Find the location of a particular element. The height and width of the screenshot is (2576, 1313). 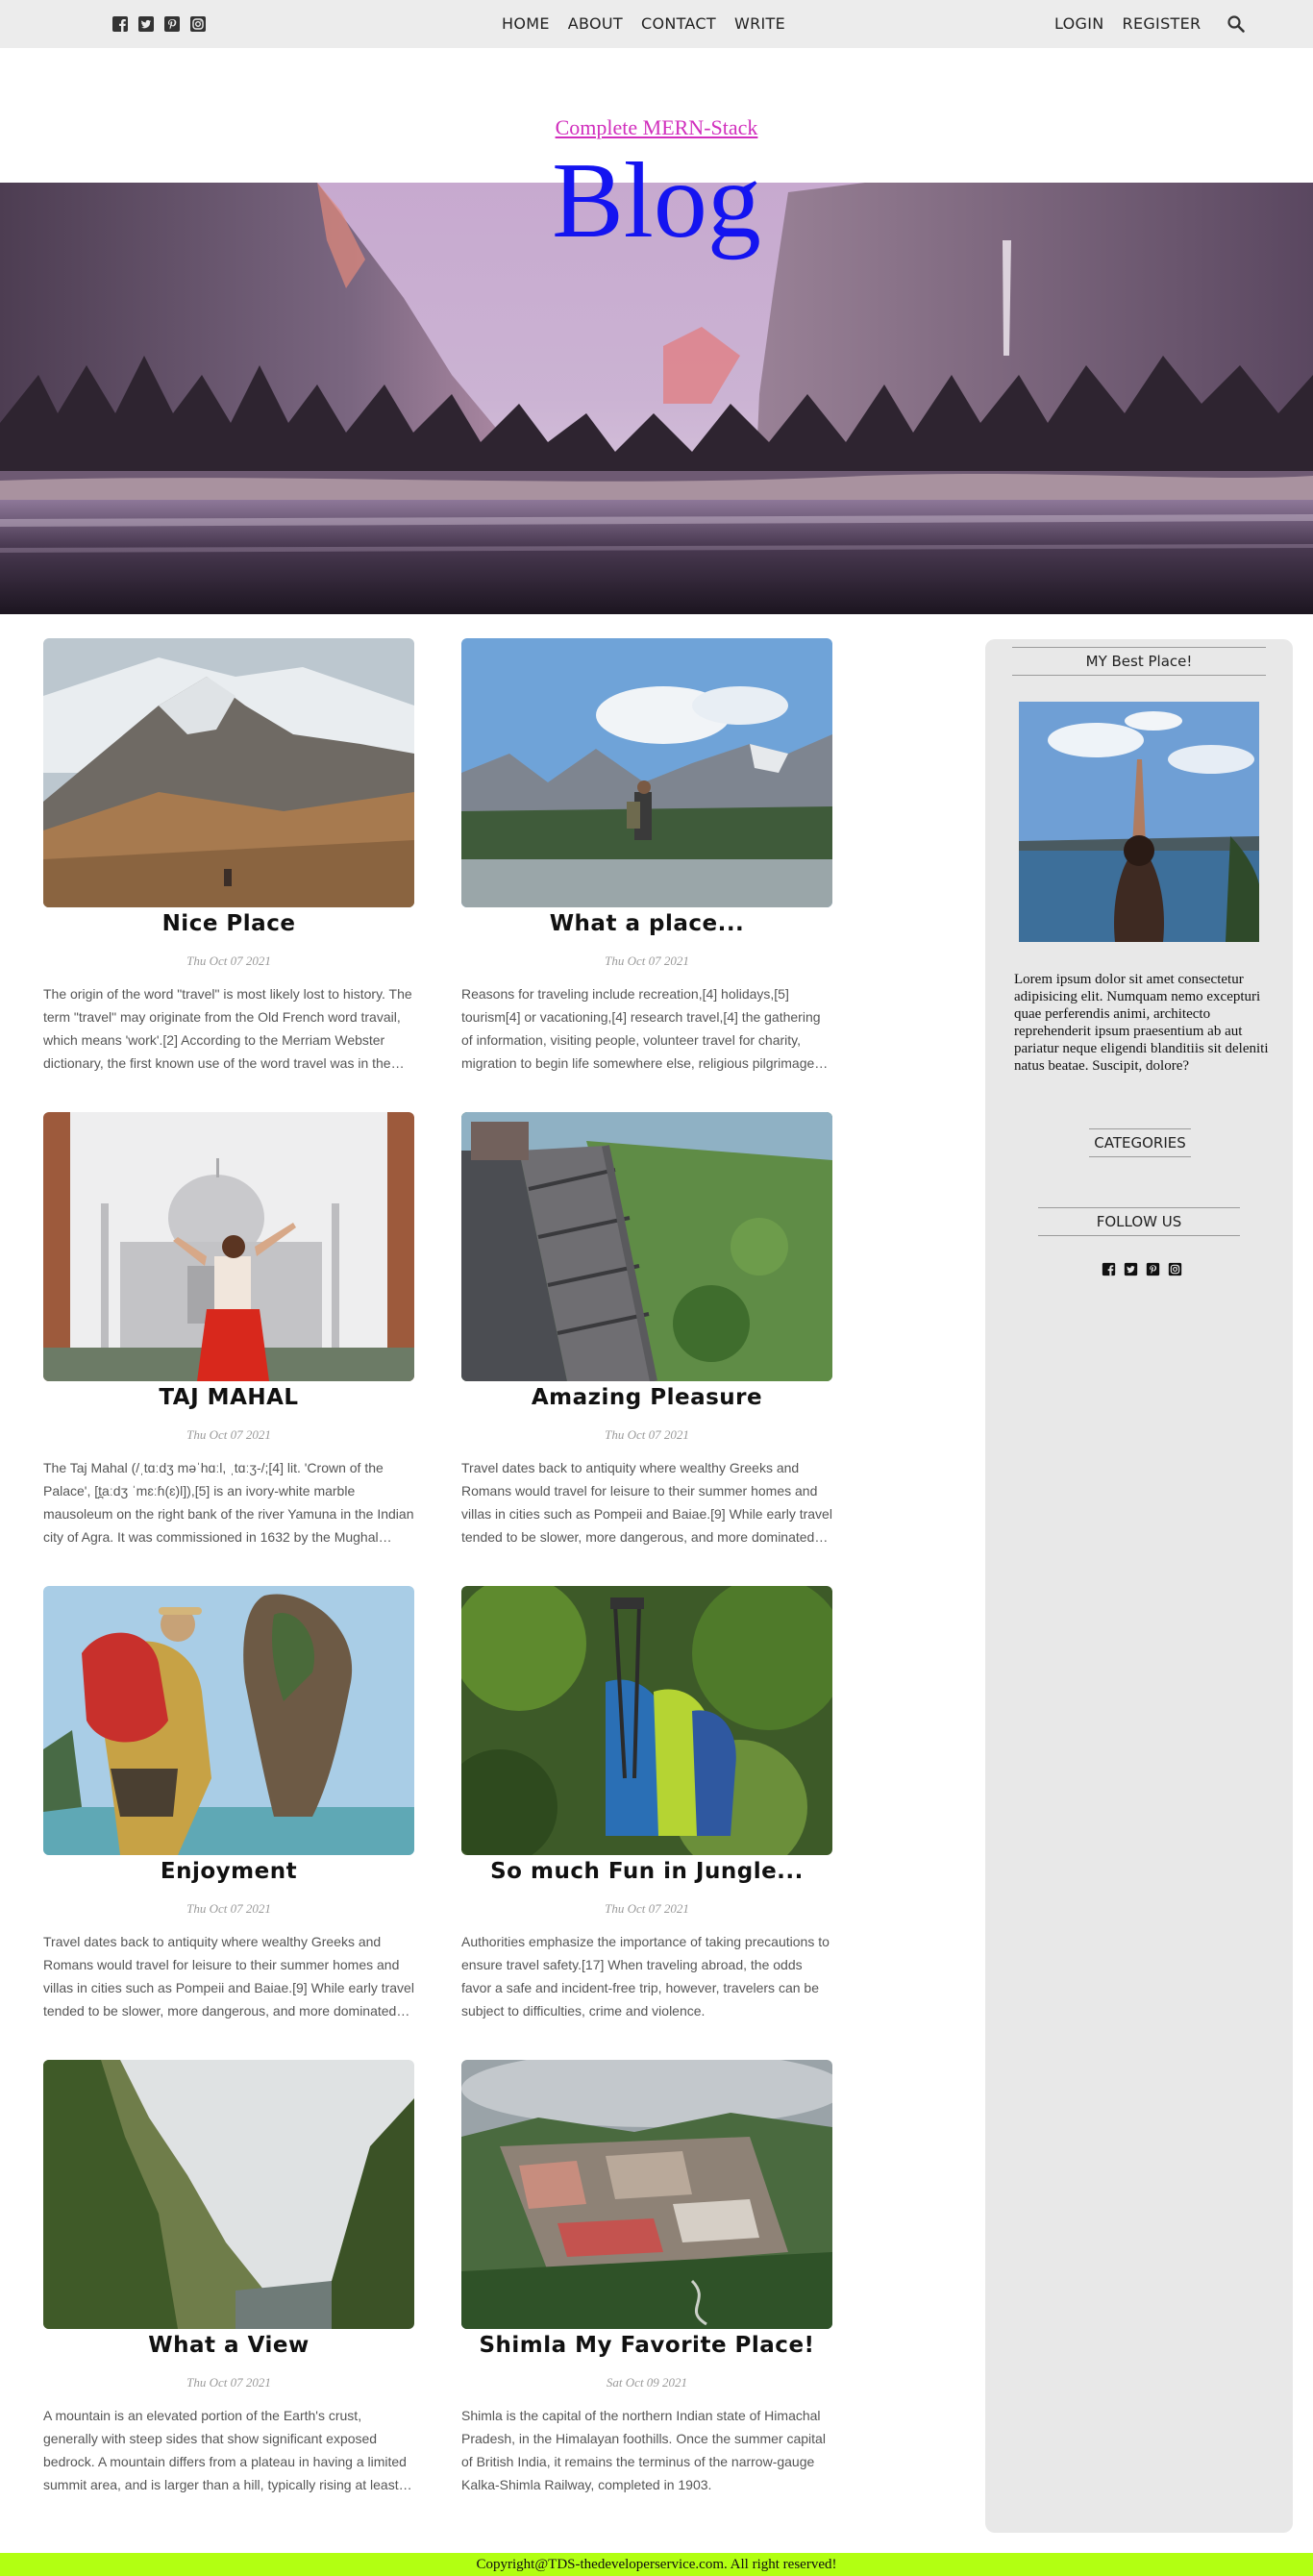

search-icon is located at coordinates (1236, 24).